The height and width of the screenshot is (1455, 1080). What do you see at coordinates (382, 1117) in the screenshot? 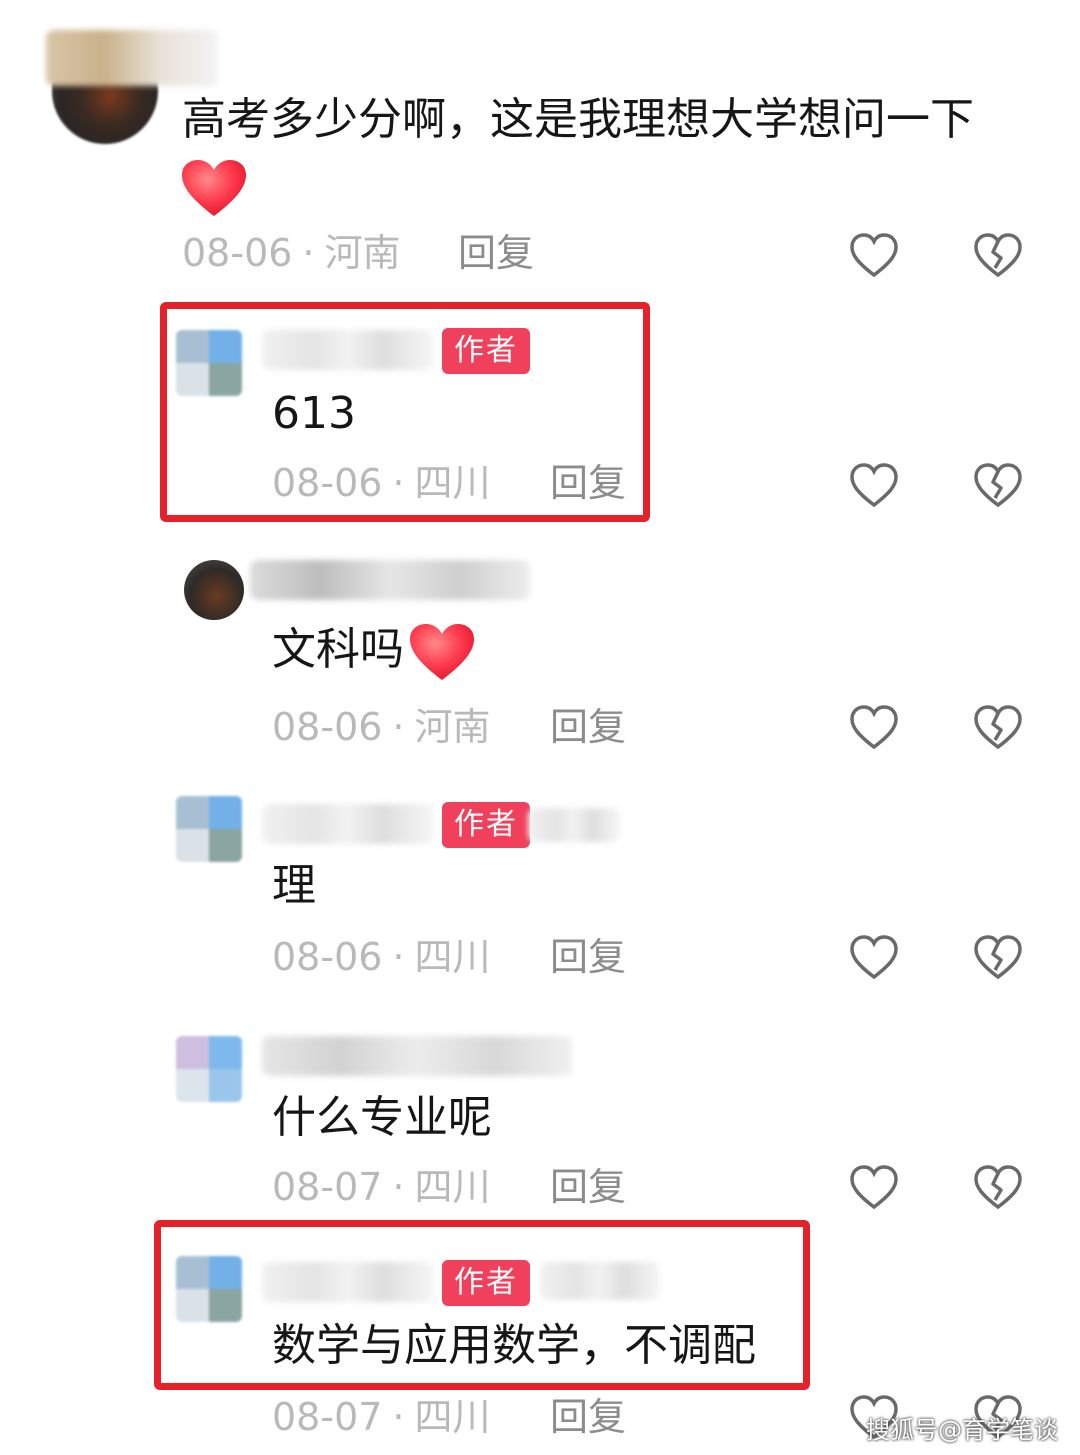
I see `comment-text: 什么专业呢` at bounding box center [382, 1117].